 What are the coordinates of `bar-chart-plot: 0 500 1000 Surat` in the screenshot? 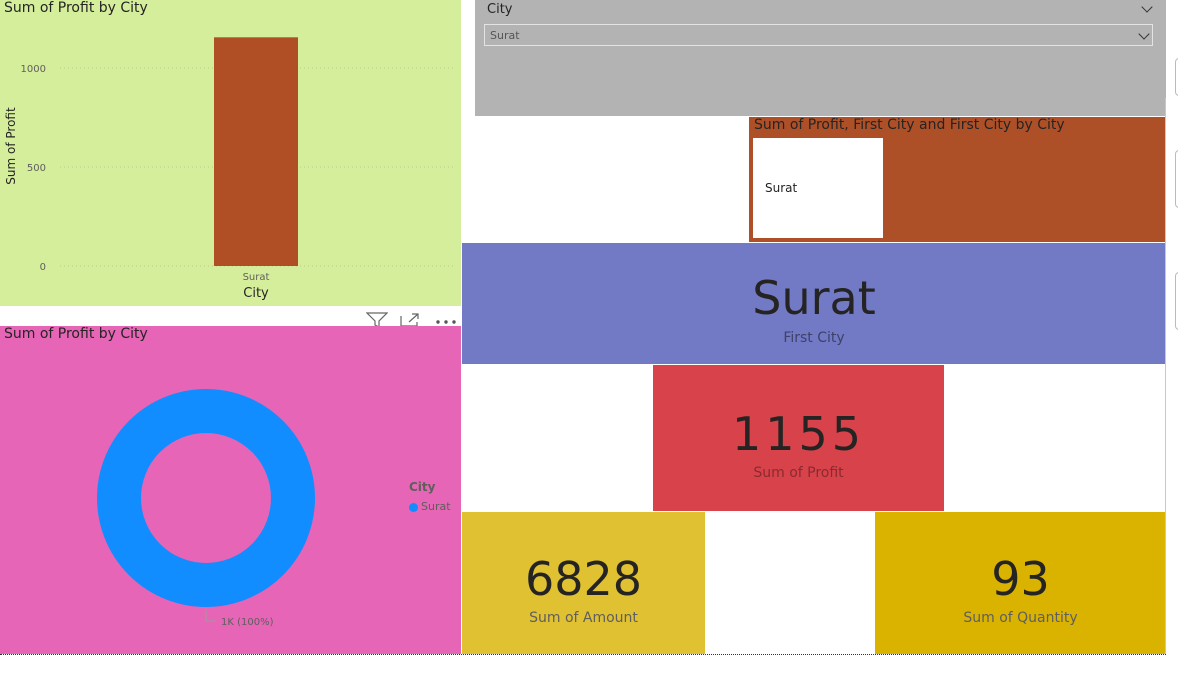 It's located at (238, 160).